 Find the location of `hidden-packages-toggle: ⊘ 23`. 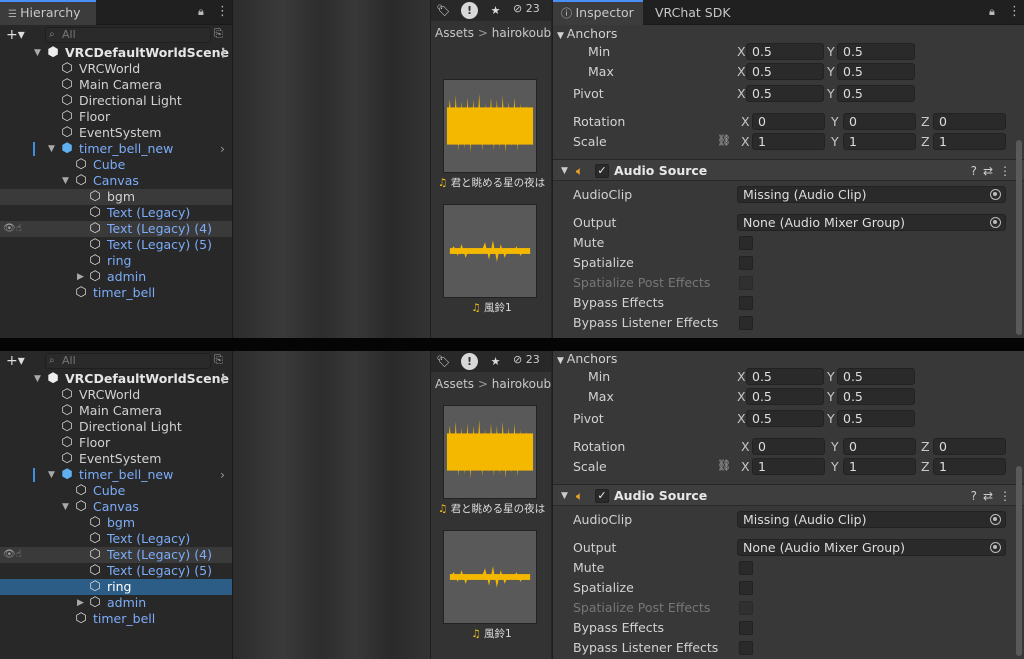

hidden-packages-toggle: ⊘ 23 is located at coordinates (526, 359).